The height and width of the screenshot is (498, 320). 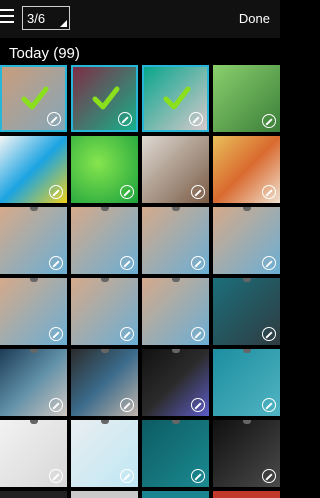 I want to click on top-bar: 3/6 Done, so click(x=140, y=19).